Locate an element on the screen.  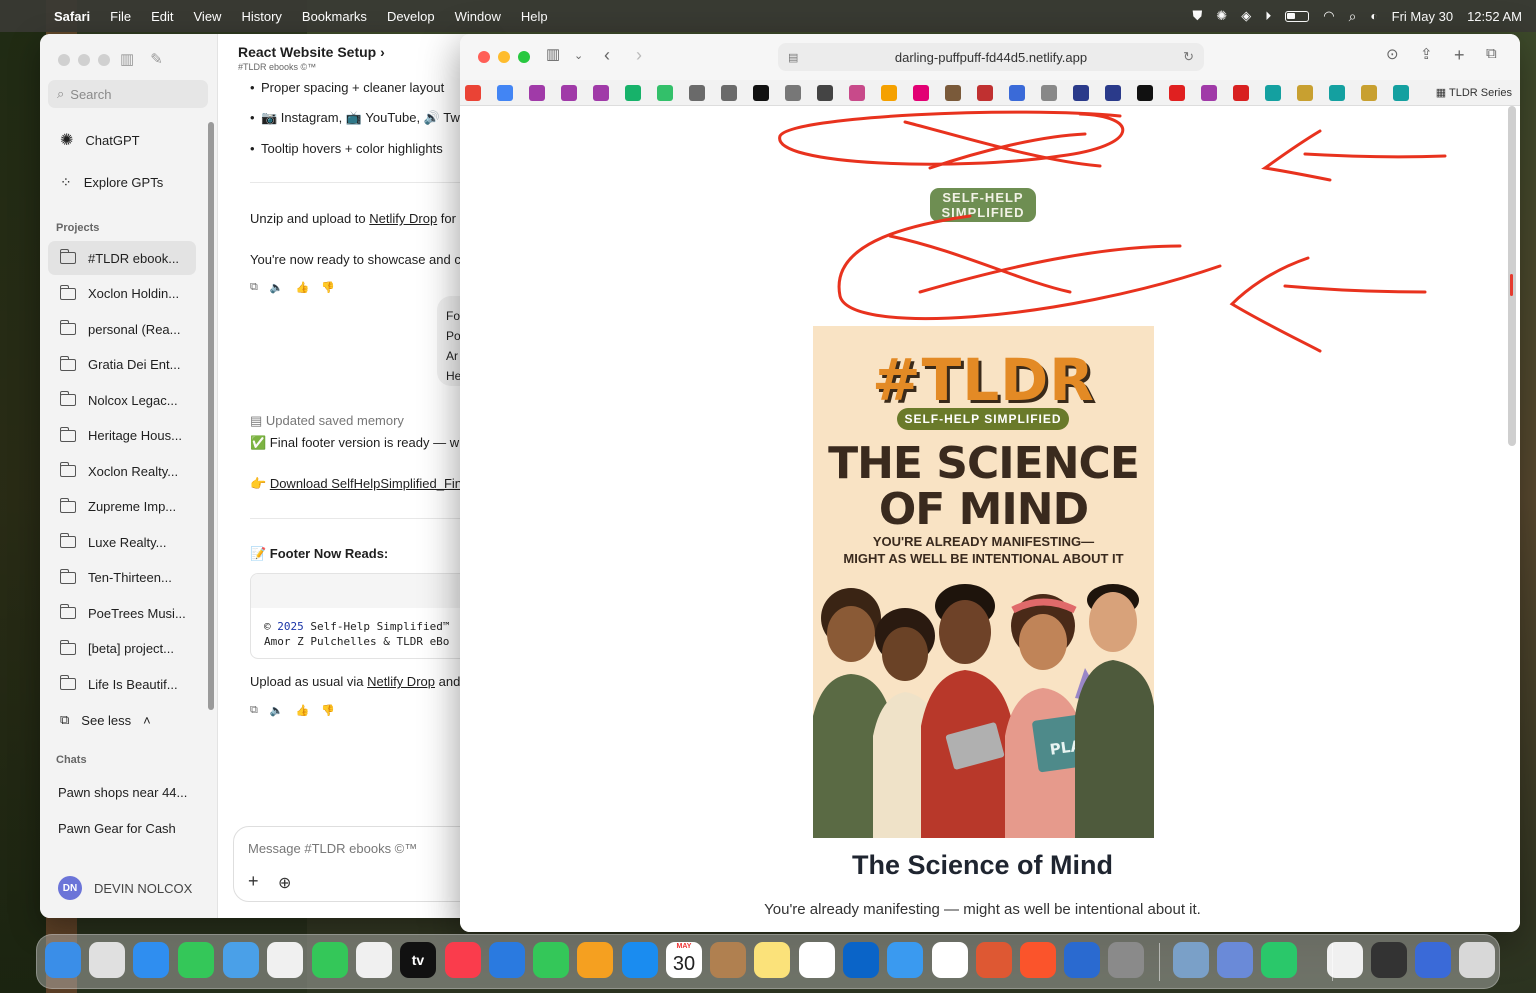
keynote-icon is located at coordinates (507, 960).